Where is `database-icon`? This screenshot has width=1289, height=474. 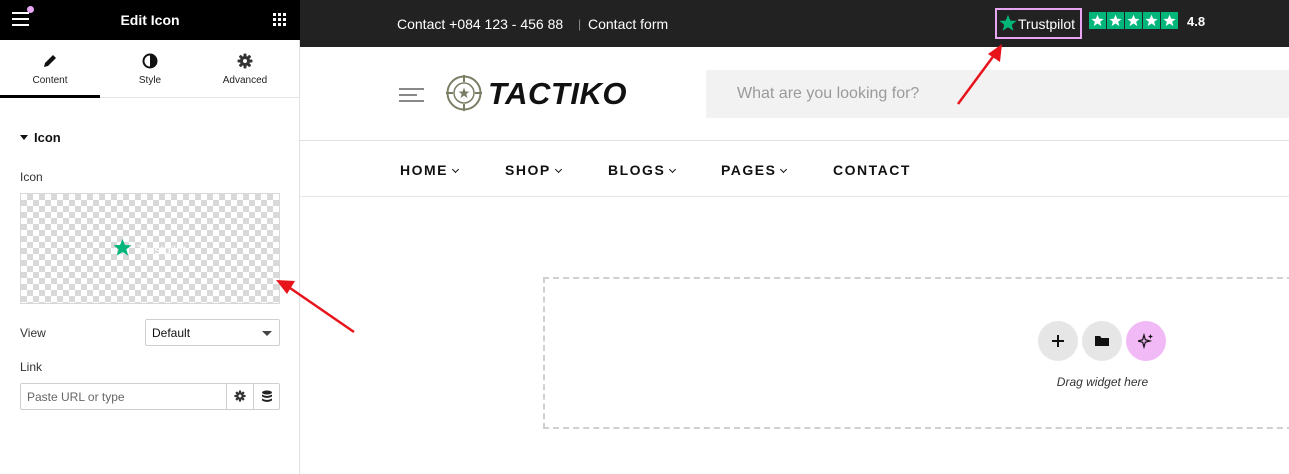 database-icon is located at coordinates (267, 396).